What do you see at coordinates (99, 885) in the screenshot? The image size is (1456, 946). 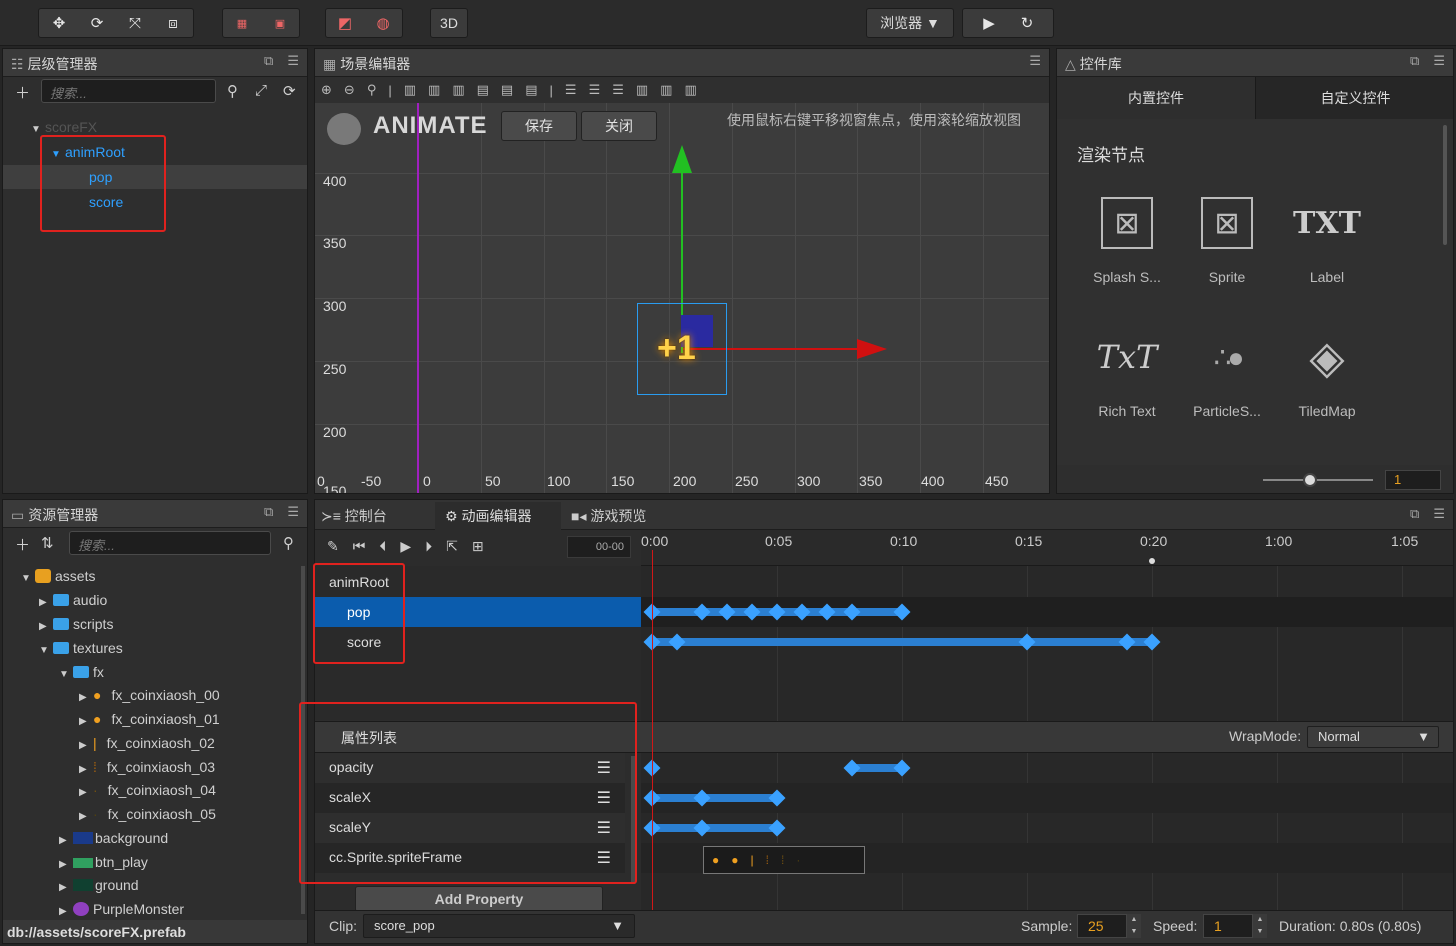 I see `asset-ground: ▶ ground` at bounding box center [99, 885].